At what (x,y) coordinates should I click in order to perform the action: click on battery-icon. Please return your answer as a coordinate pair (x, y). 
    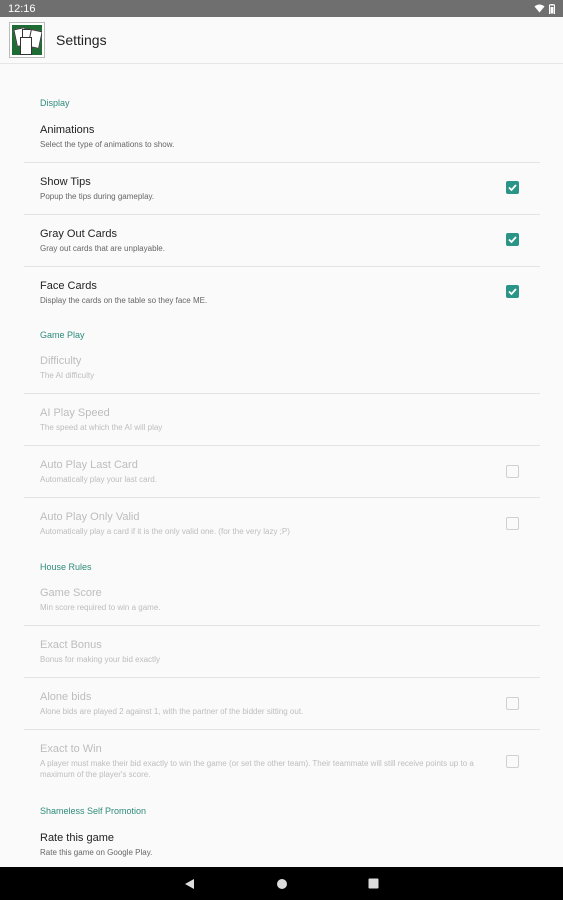
    Looking at the image, I should click on (552, 8).